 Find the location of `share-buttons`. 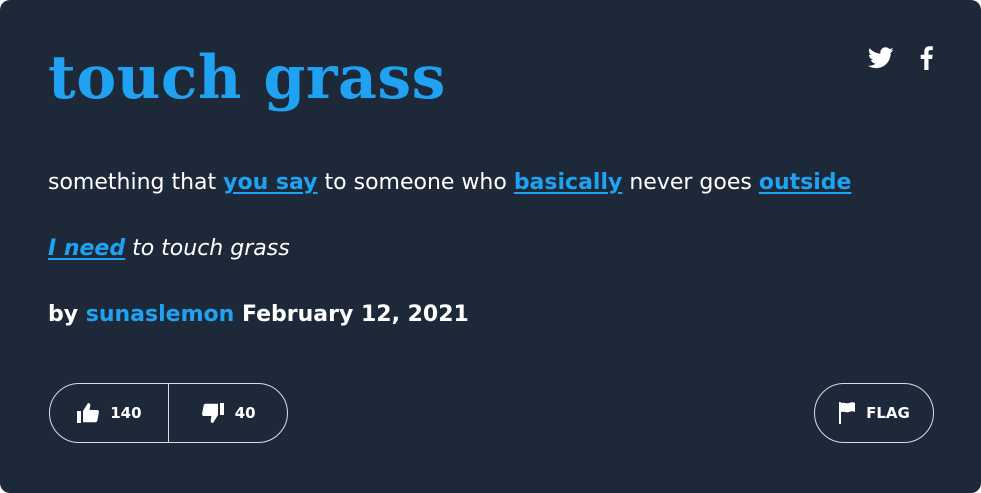

share-buttons is located at coordinates (900, 58).